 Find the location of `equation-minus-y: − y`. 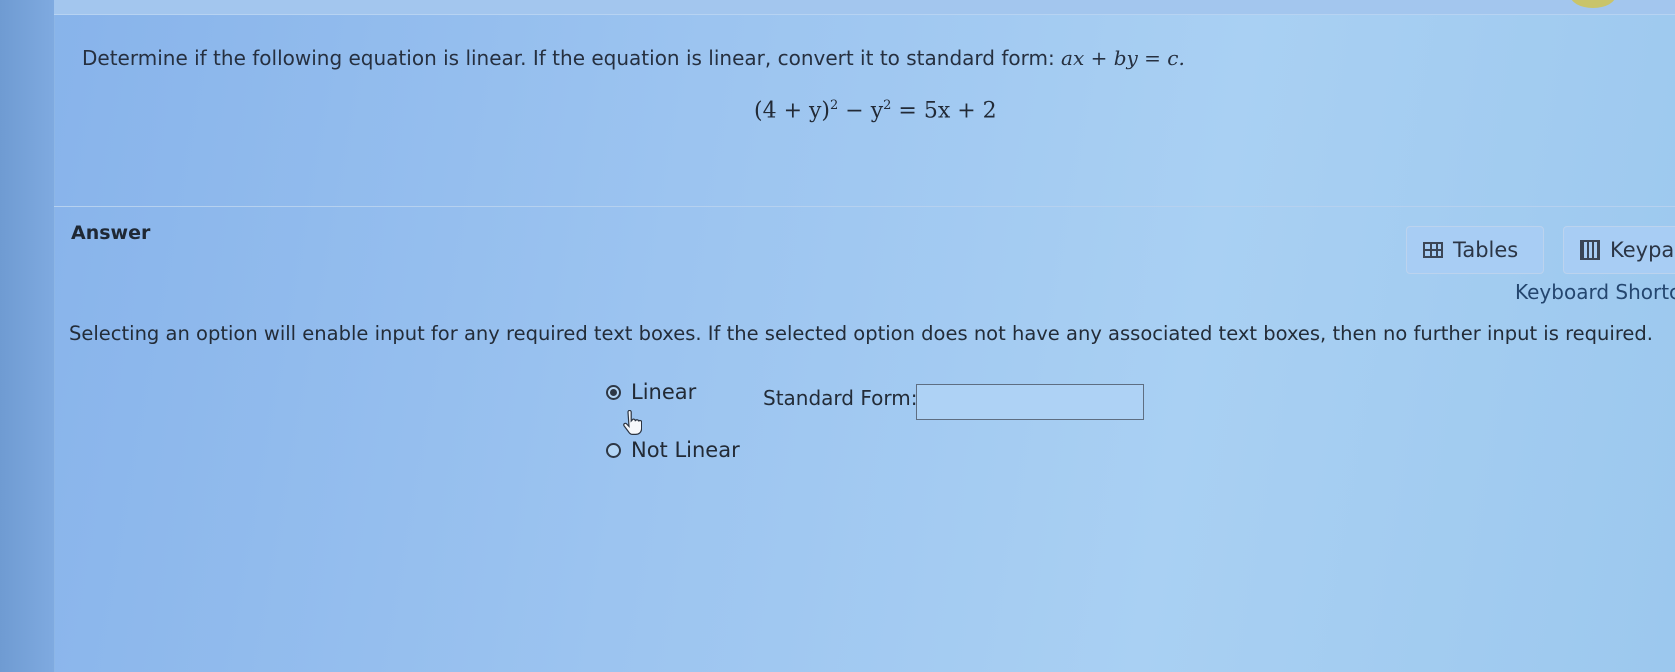

equation-minus-y: − y is located at coordinates (861, 111).